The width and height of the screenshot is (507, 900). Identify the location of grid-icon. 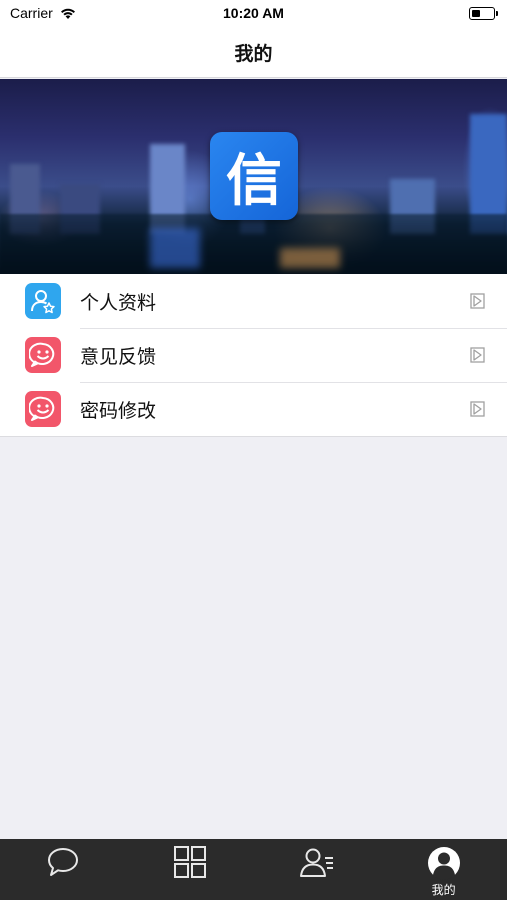
(190, 862).